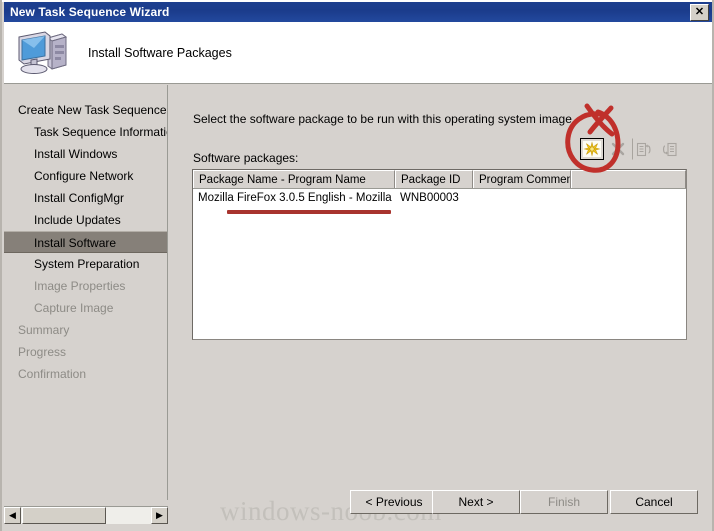 This screenshot has height=531, width=714. I want to click on window-title: New Task Sequence Wizard, so click(90, 12).